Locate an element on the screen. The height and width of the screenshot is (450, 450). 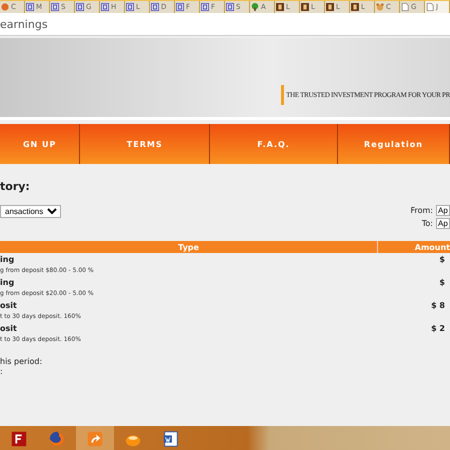
summary-text: his period: is located at coordinates (21, 361).